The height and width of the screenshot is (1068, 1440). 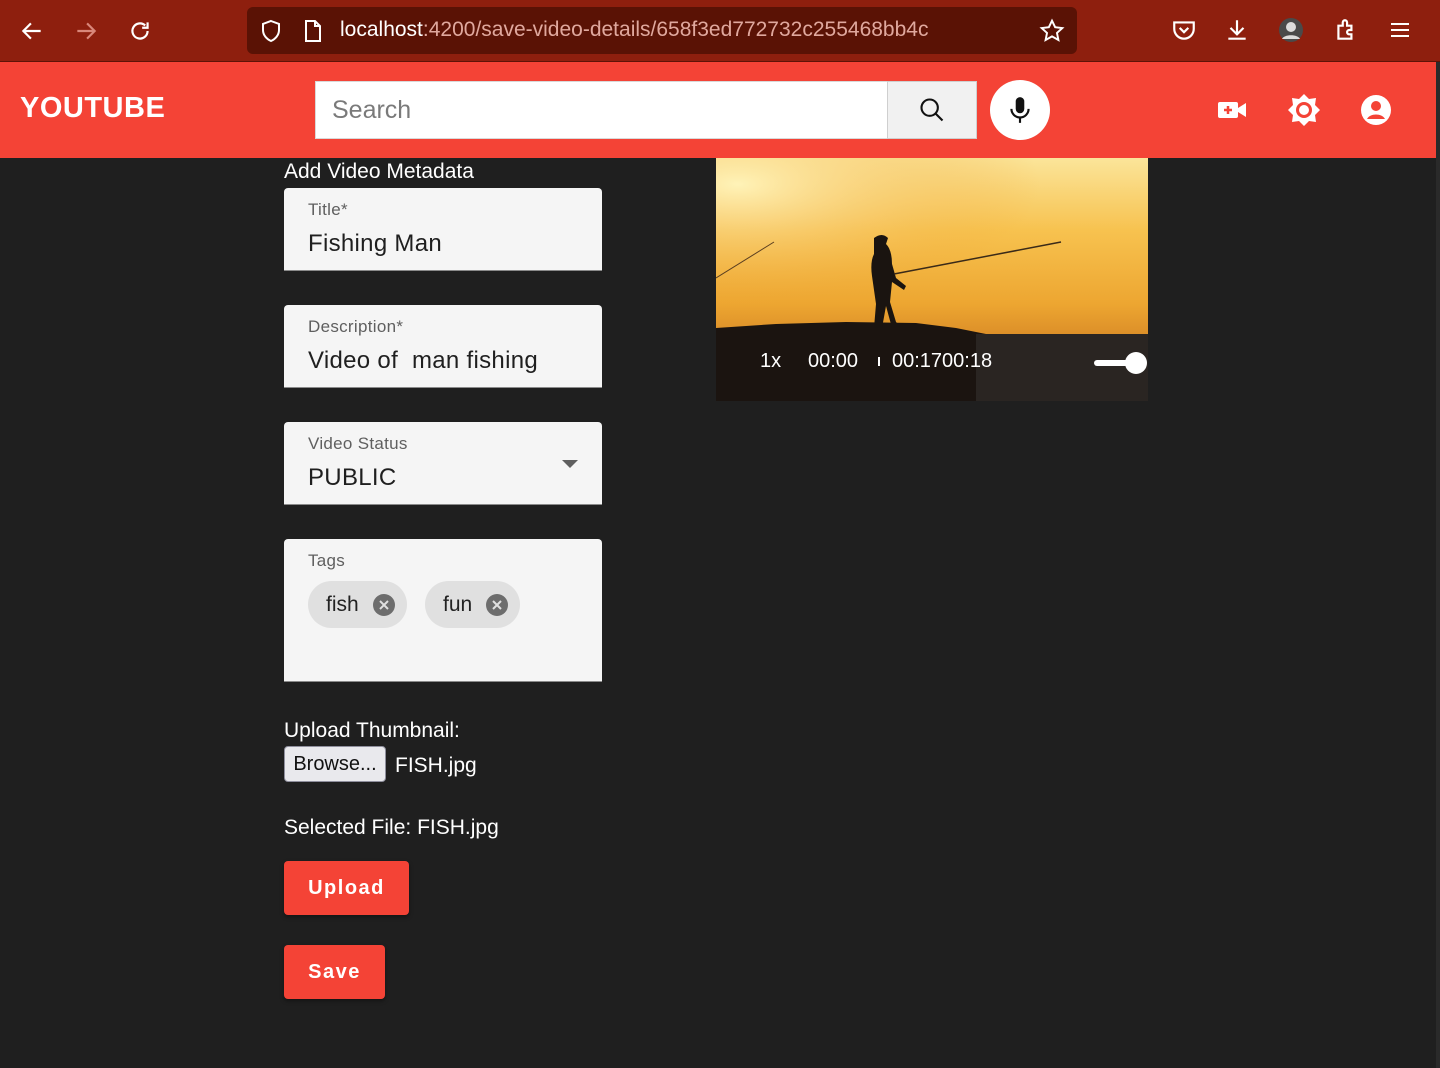 I want to click on tag-chip-label: fun, so click(x=458, y=604).